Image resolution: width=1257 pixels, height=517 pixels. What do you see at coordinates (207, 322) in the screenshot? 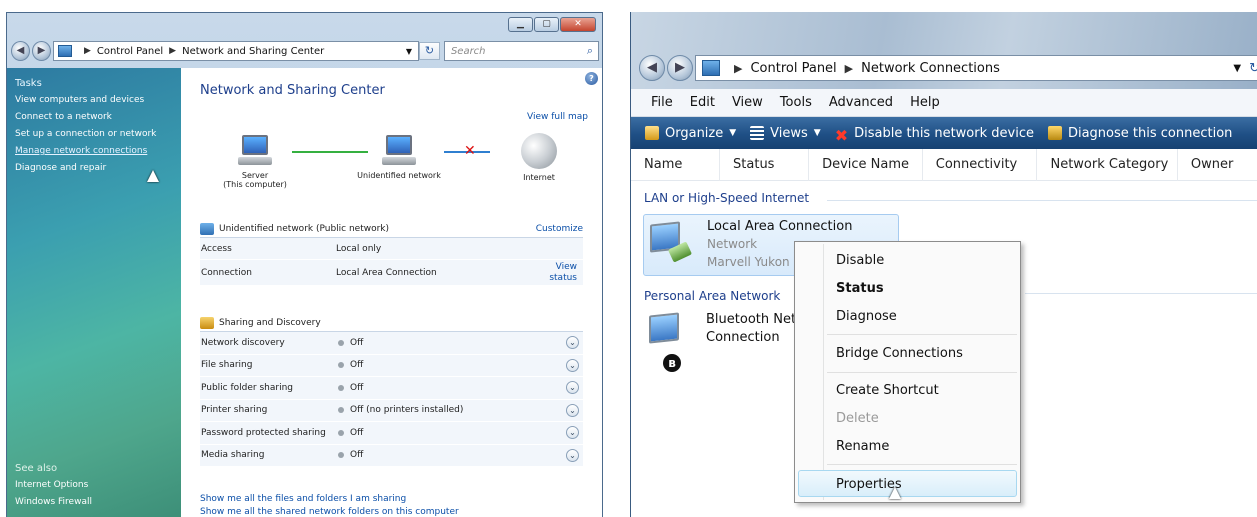
I see `sharing-icon` at bounding box center [207, 322].